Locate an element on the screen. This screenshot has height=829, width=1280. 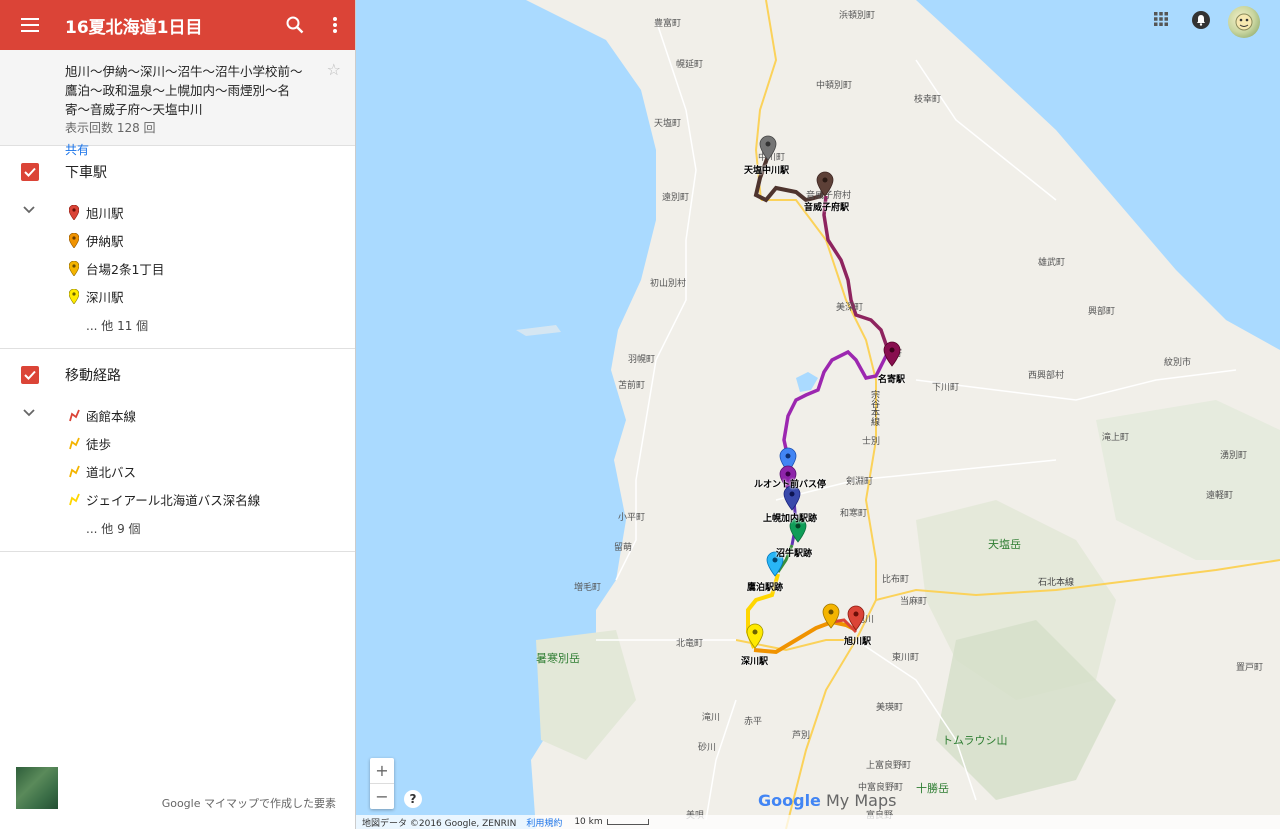
app-header: 16夏北海道1日目 is located at coordinates (177, 25).